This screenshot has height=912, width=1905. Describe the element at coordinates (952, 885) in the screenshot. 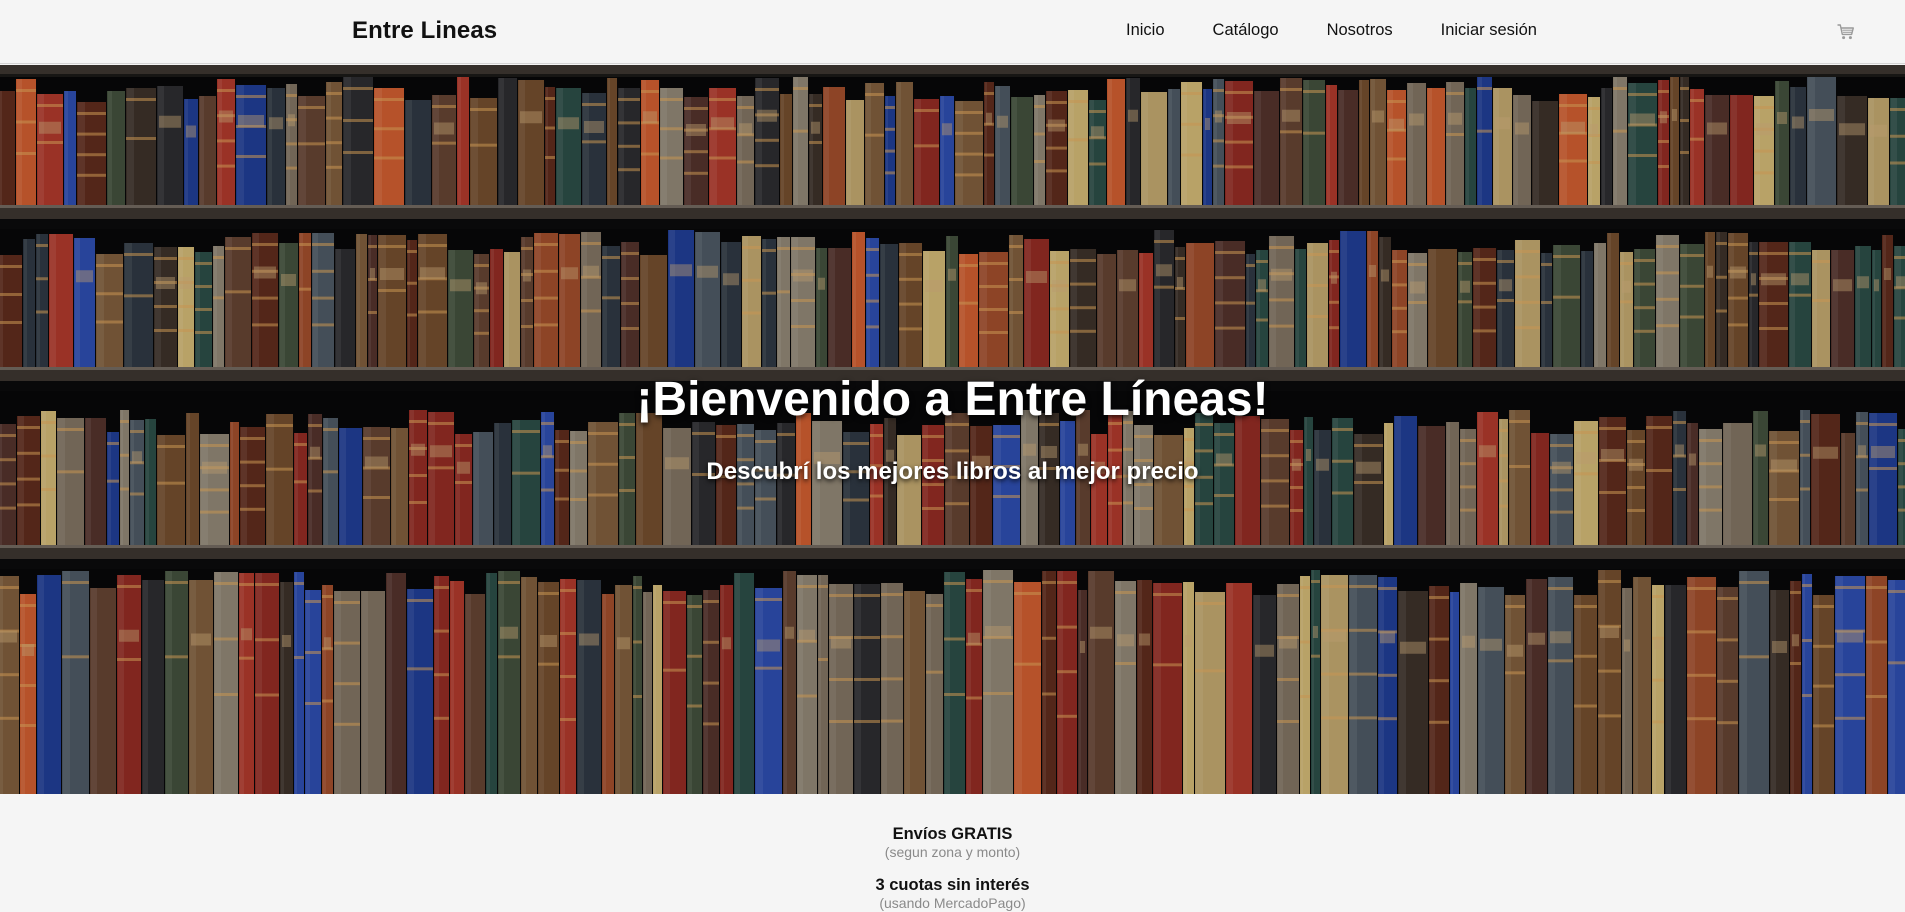

I see `benefit-title: 3 cuotas sin interés` at that location.